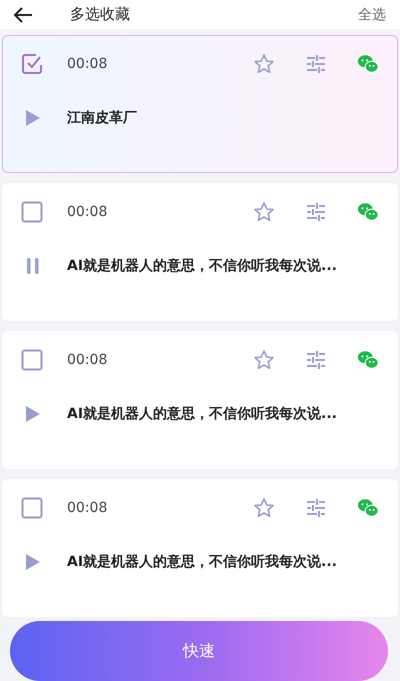 The image size is (400, 681). What do you see at coordinates (100, 14) in the screenshot?
I see `page-title: 多选收藏` at bounding box center [100, 14].